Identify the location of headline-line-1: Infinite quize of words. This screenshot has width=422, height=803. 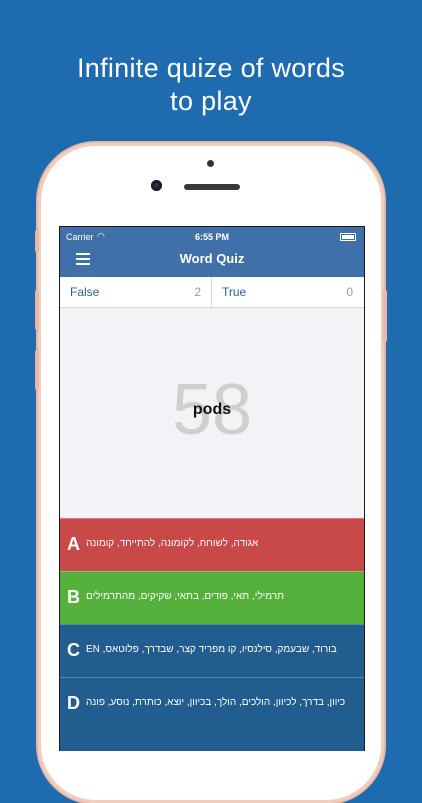
(211, 68).